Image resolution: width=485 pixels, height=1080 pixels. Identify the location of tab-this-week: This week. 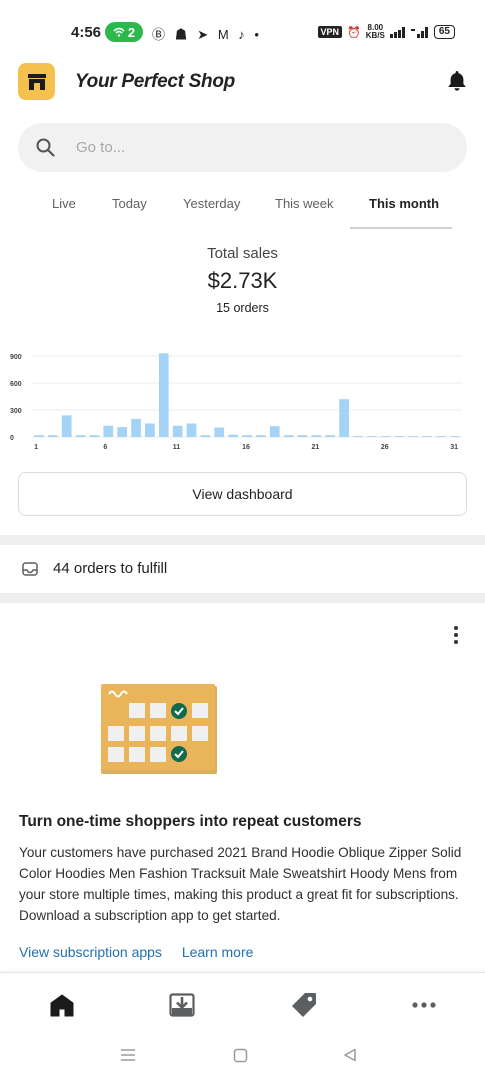
(304, 203).